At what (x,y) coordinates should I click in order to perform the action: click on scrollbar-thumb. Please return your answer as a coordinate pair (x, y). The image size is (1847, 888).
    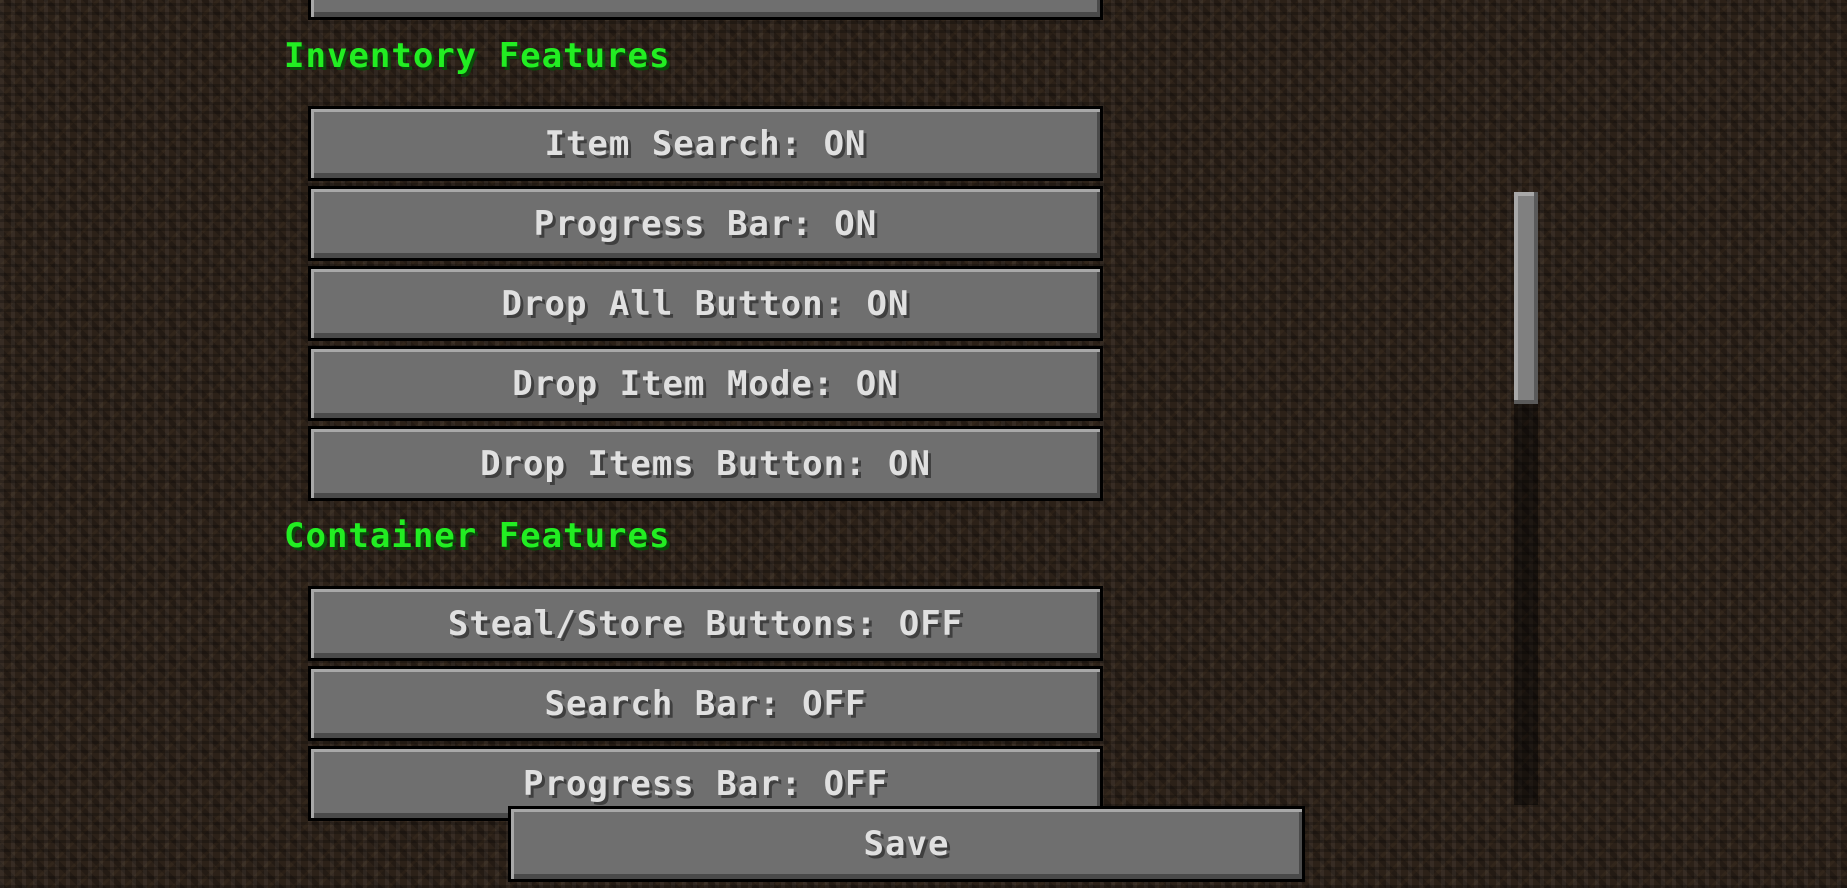
    Looking at the image, I should click on (1526, 298).